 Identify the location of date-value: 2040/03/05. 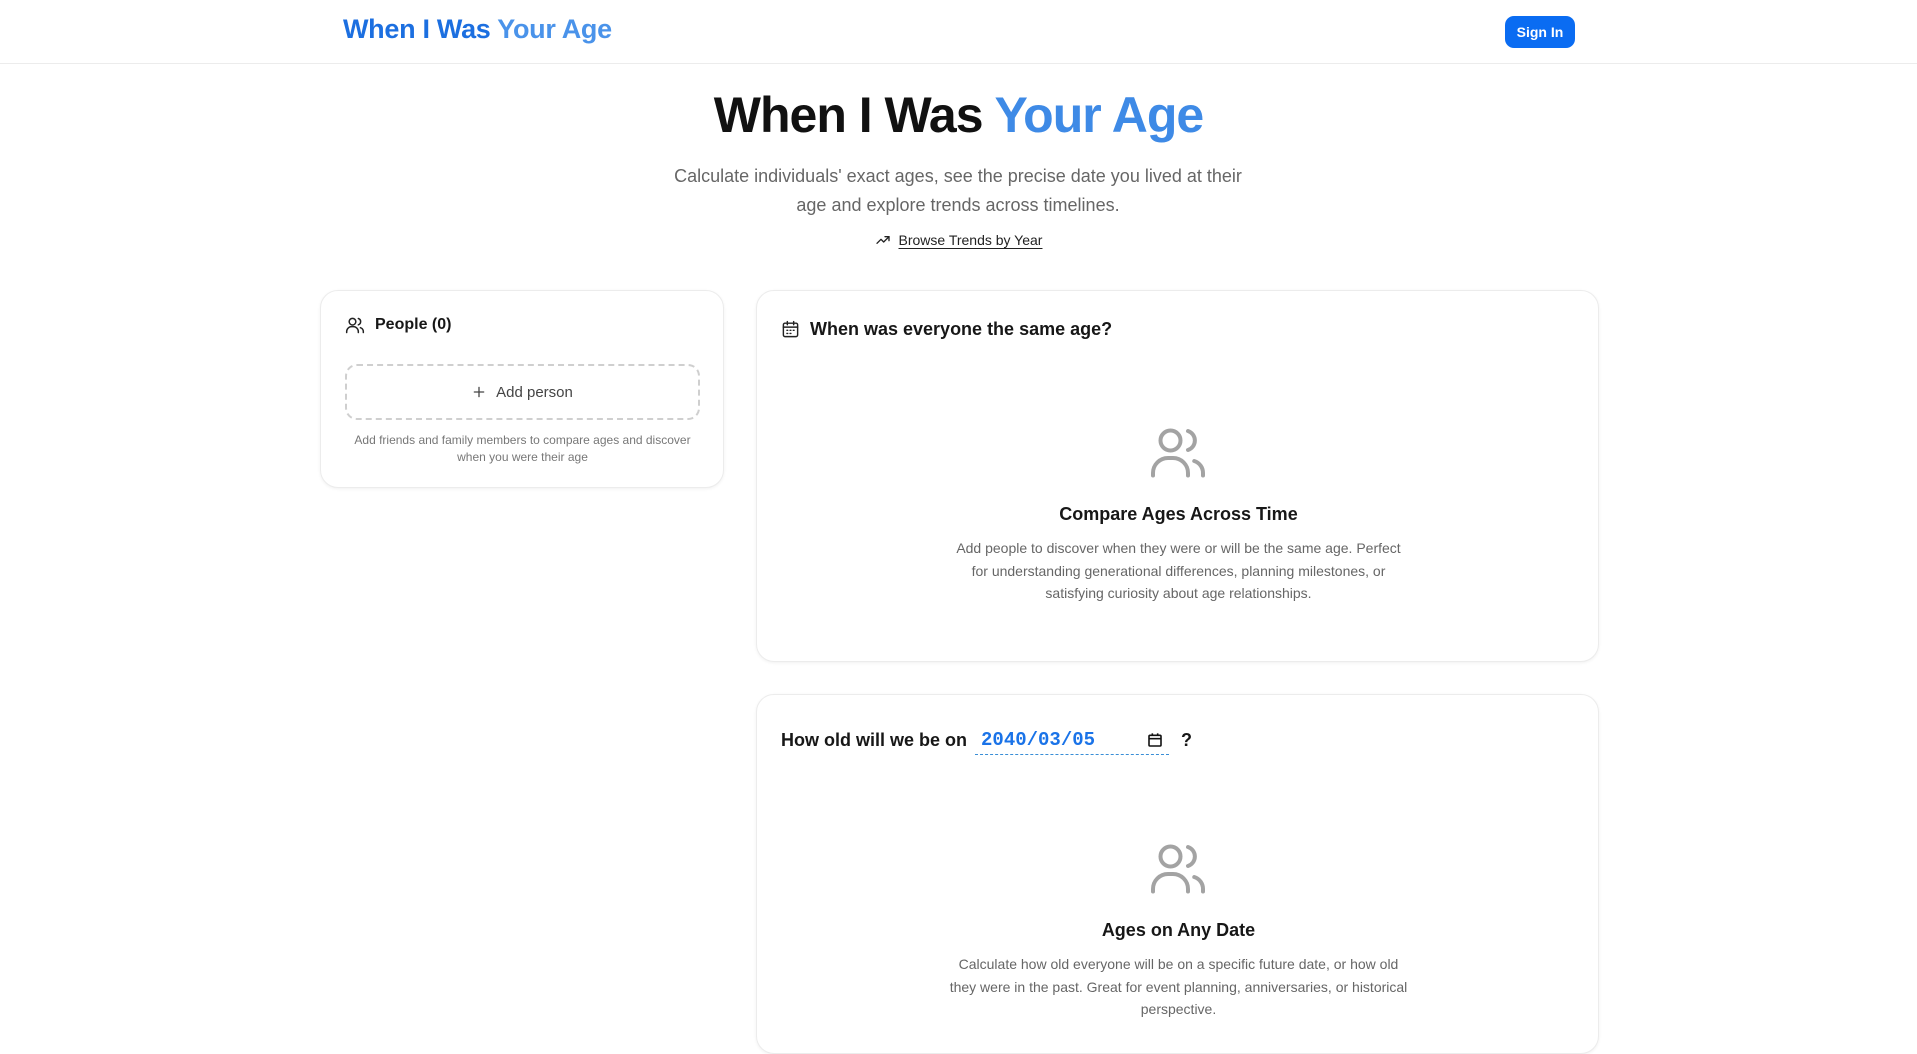
(1038, 739).